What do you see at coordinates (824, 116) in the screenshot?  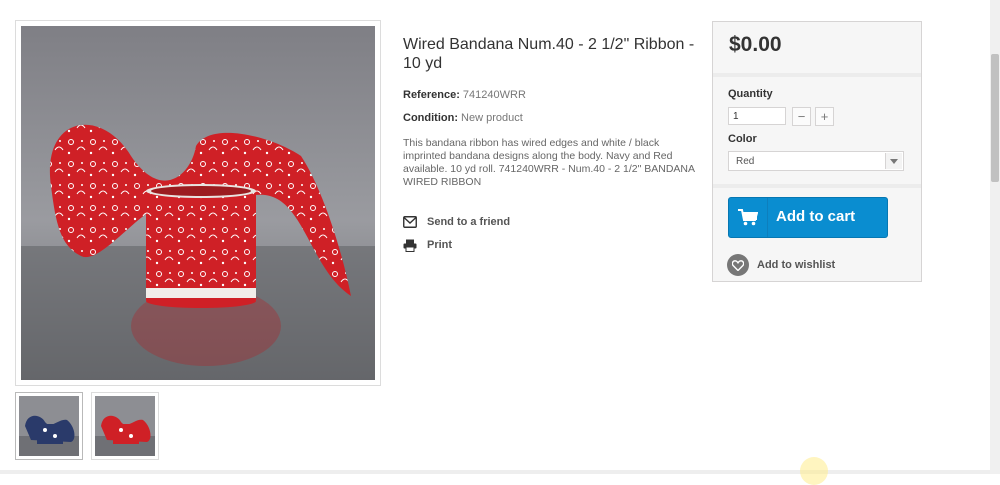 I see `quantity-increase-button: +` at bounding box center [824, 116].